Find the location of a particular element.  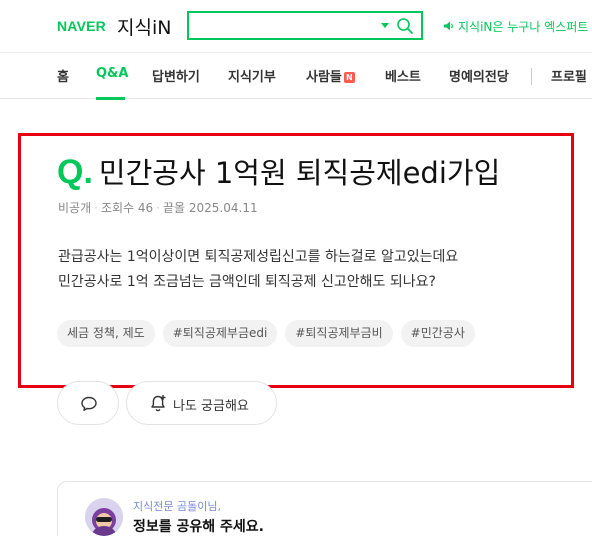

question-title: Q. 민간공사 1억원 퇴직공제edi가입 is located at coordinates (278, 171).